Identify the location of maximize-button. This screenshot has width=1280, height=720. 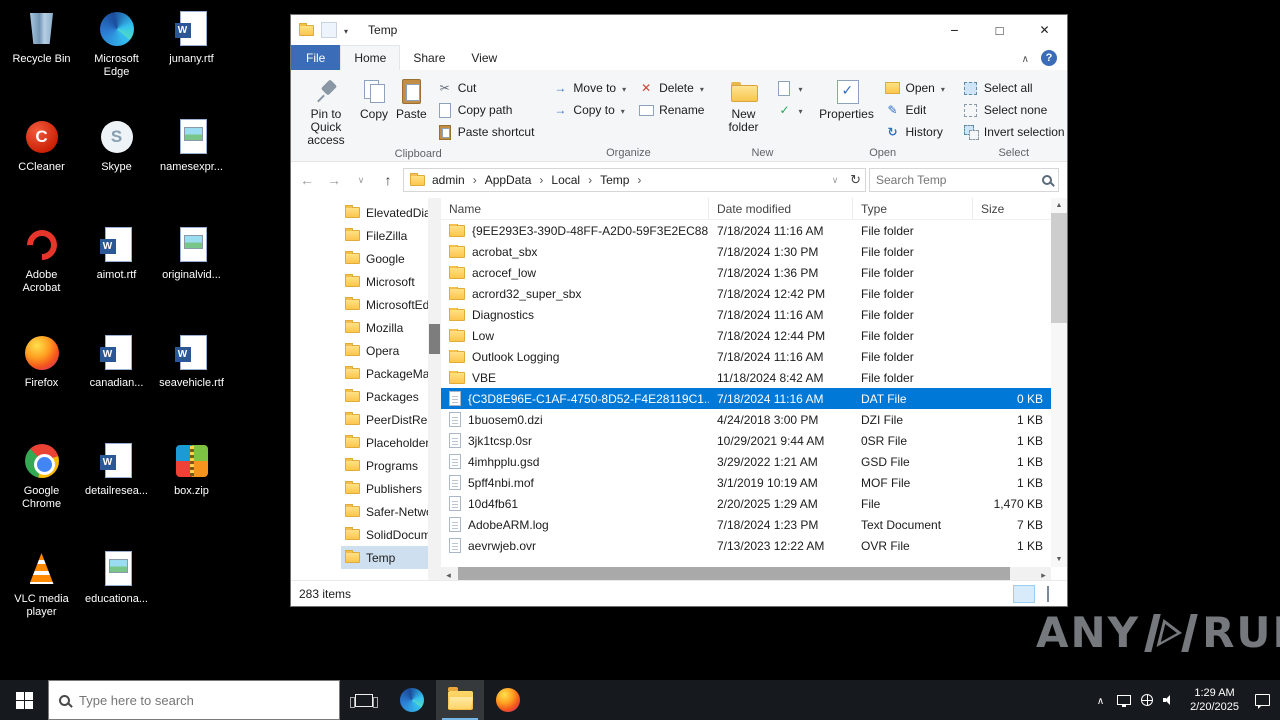
(999, 30).